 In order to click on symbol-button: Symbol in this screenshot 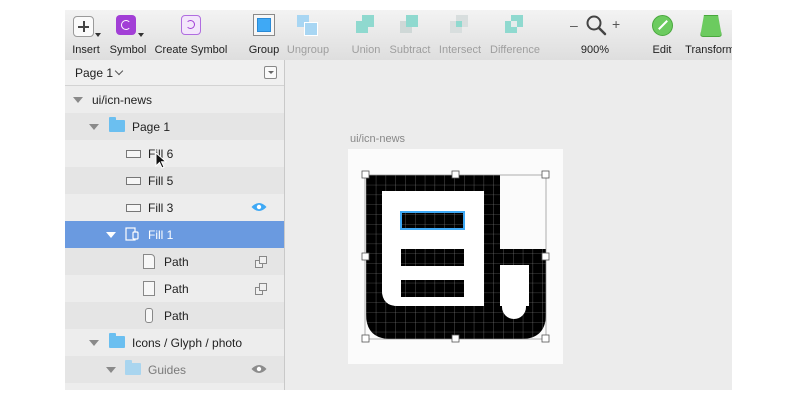, I will do `click(128, 35)`.